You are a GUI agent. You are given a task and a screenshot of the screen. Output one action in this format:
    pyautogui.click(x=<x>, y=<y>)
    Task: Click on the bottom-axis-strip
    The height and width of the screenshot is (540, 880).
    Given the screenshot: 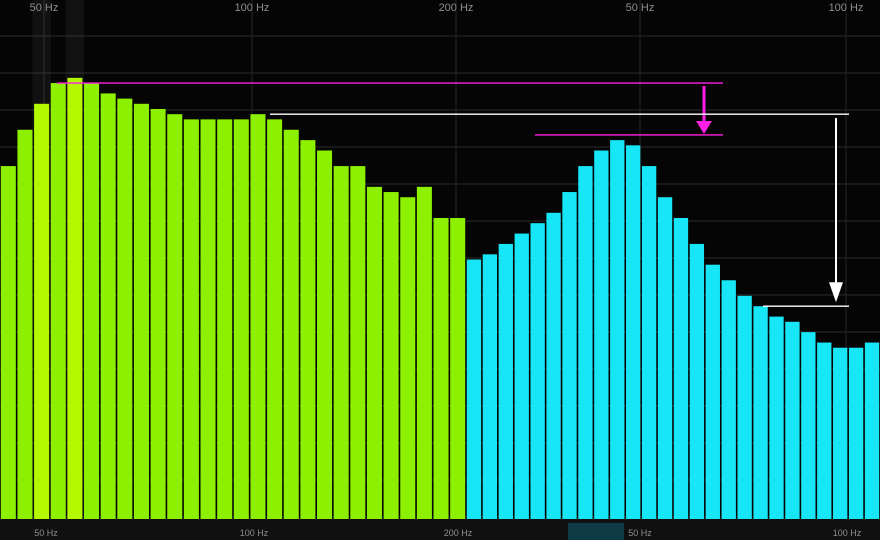 What is the action you would take?
    pyautogui.click(x=440, y=529)
    